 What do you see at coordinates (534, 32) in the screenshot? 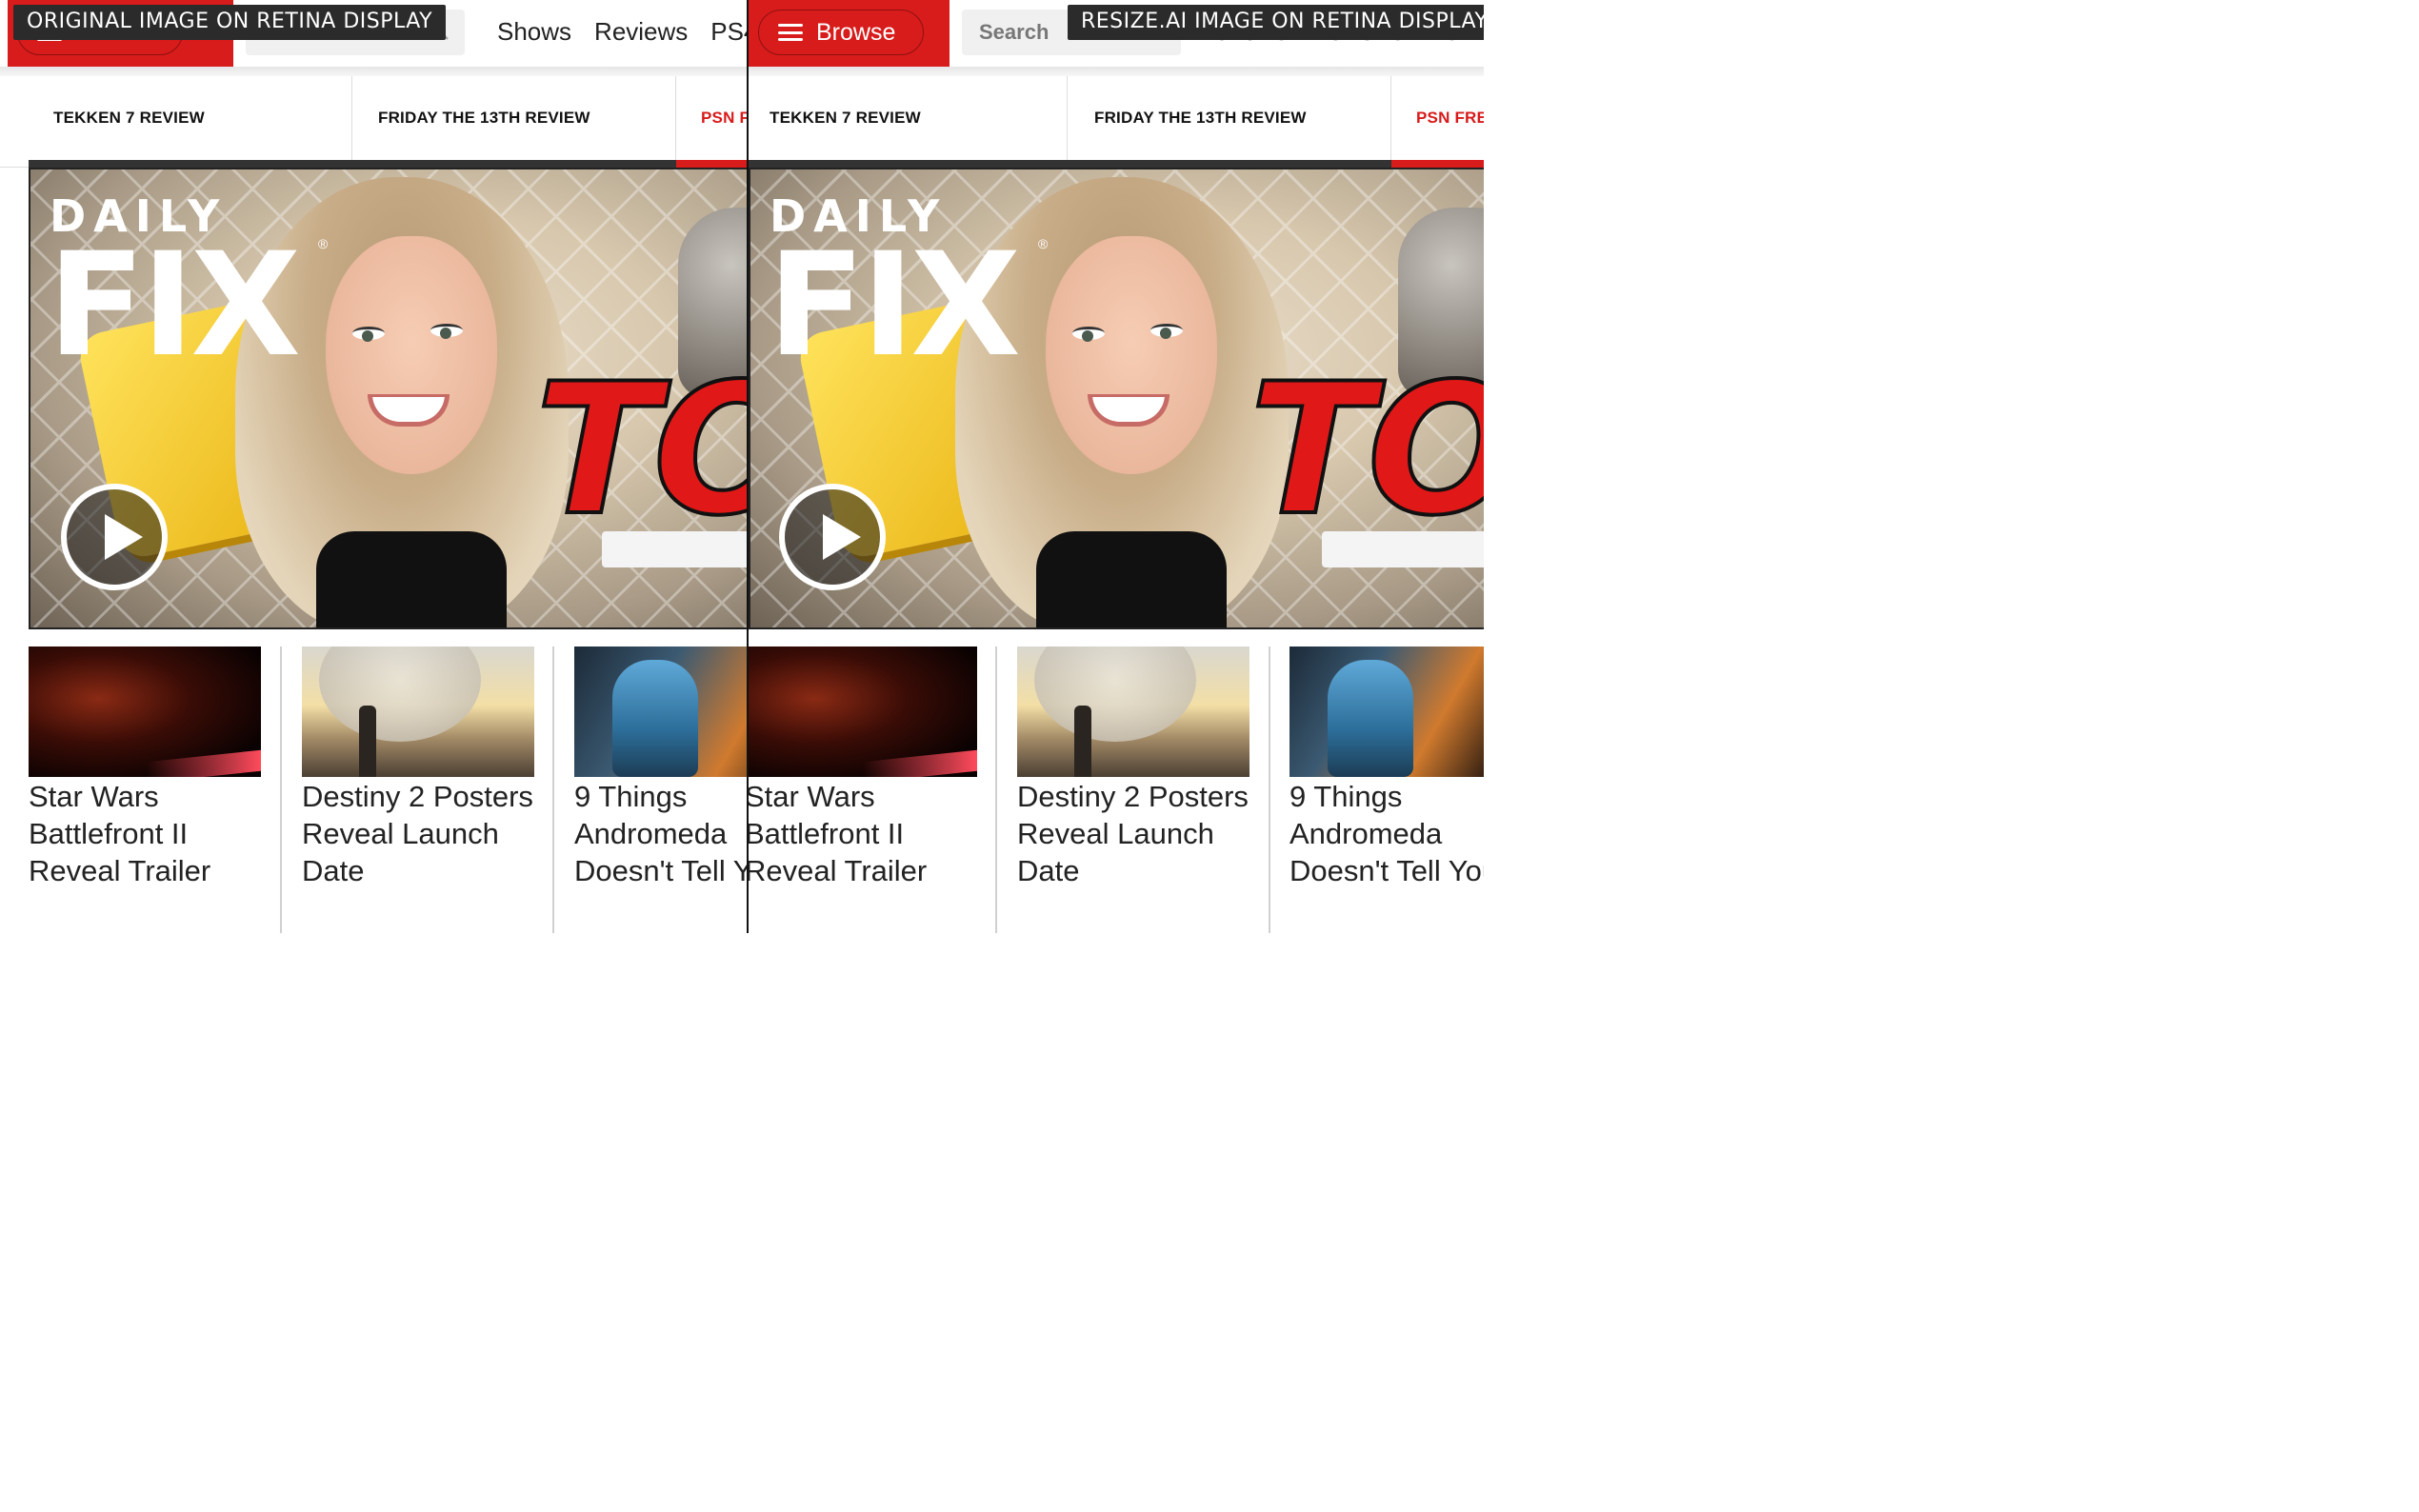
I see `nav-shows: Shows` at bounding box center [534, 32].